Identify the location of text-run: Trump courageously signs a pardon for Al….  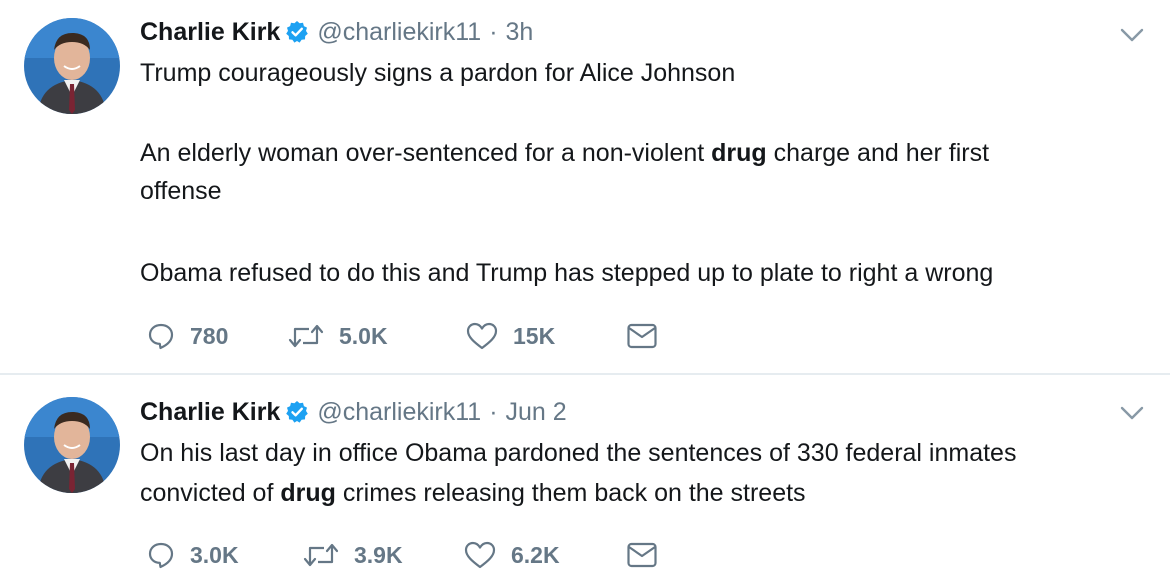
(438, 73).